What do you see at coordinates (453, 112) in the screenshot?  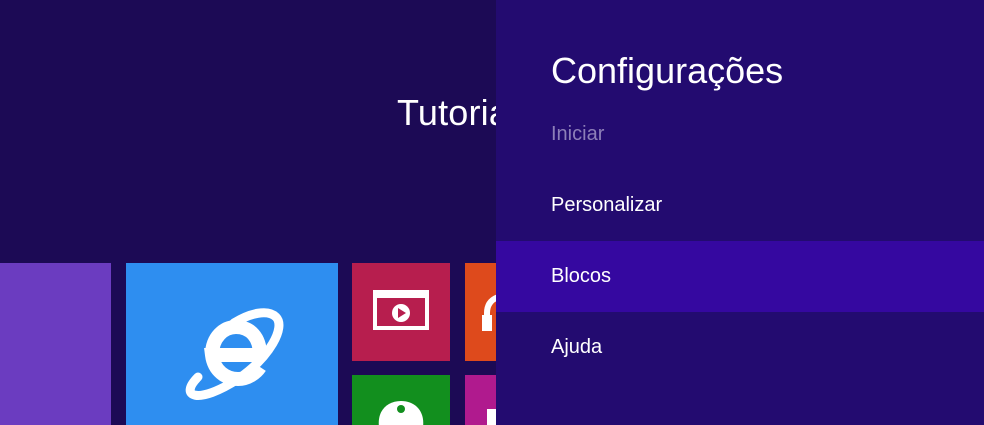 I see `start-screen-title: Tutoria` at bounding box center [453, 112].